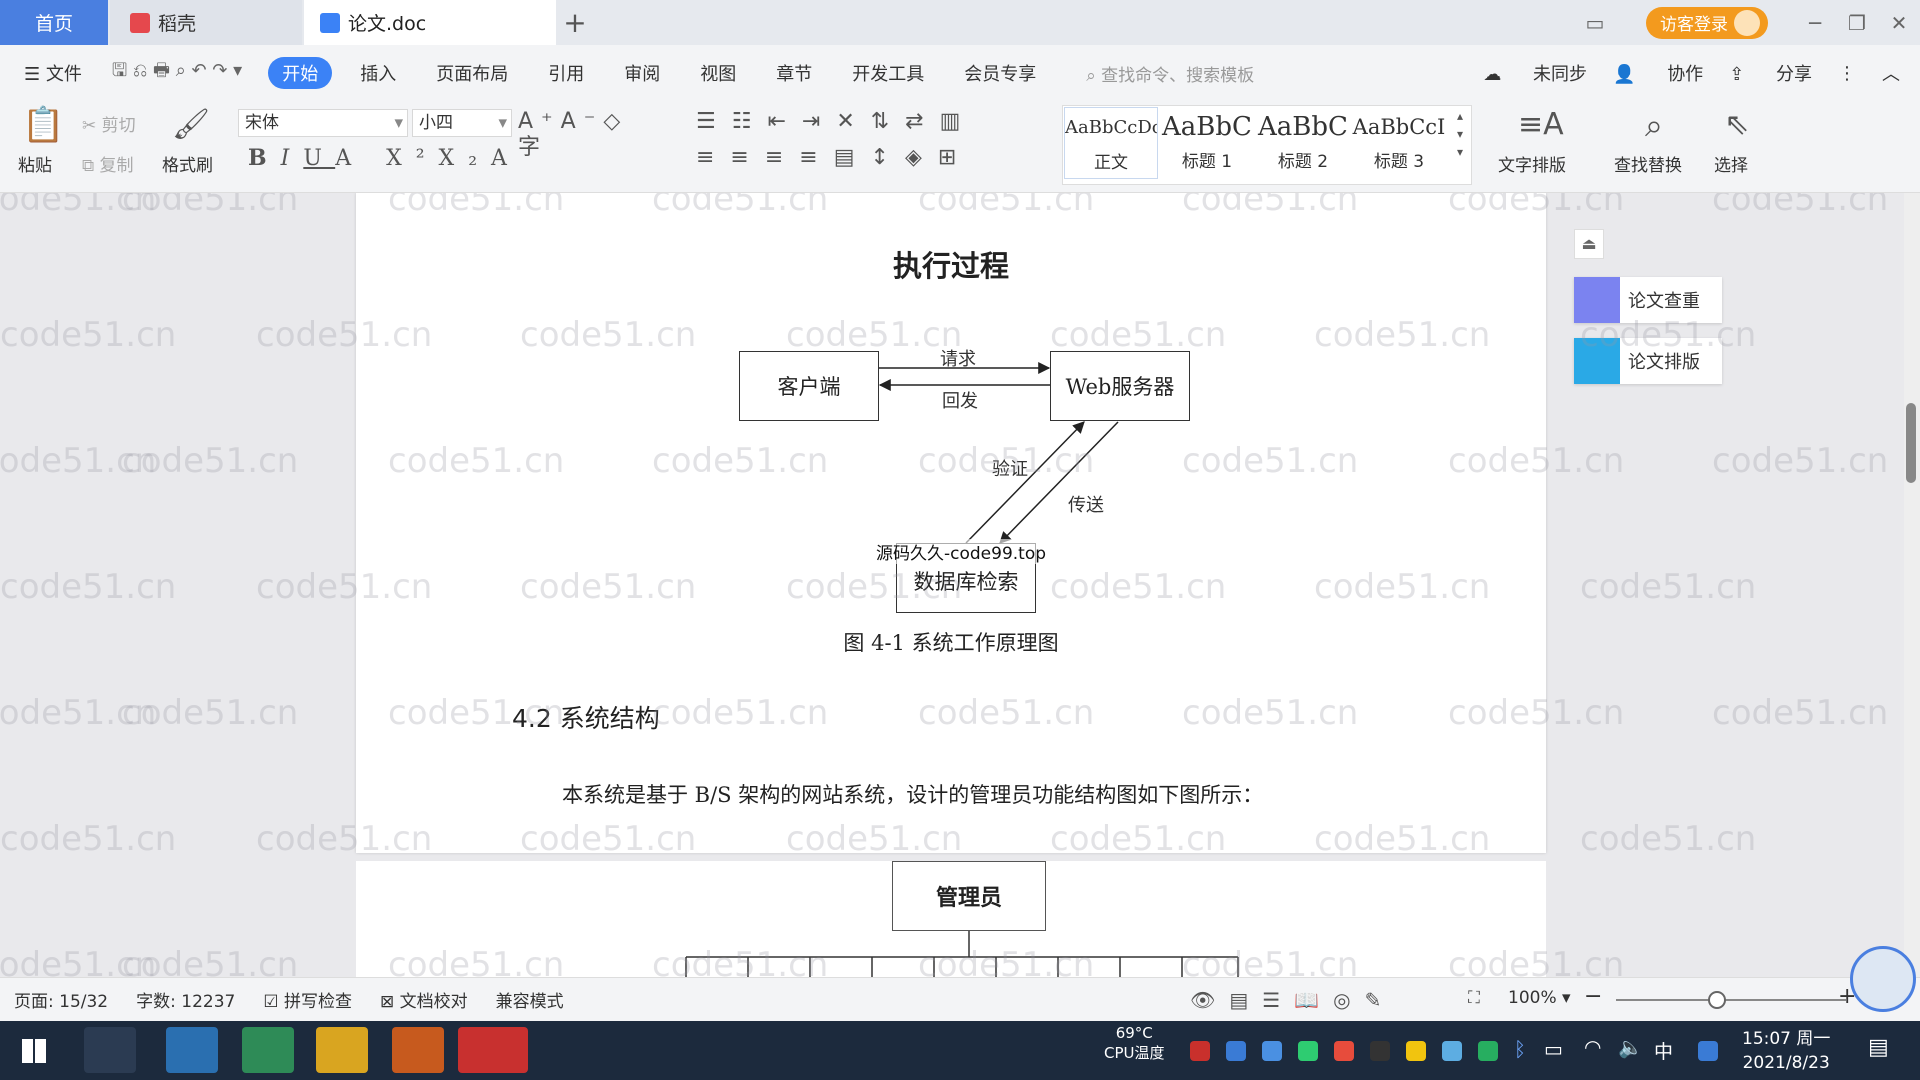 This screenshot has height=1080, width=1920. What do you see at coordinates (1589, 244) in the screenshot?
I see `side-panel-collapse-icon: ⏏` at bounding box center [1589, 244].